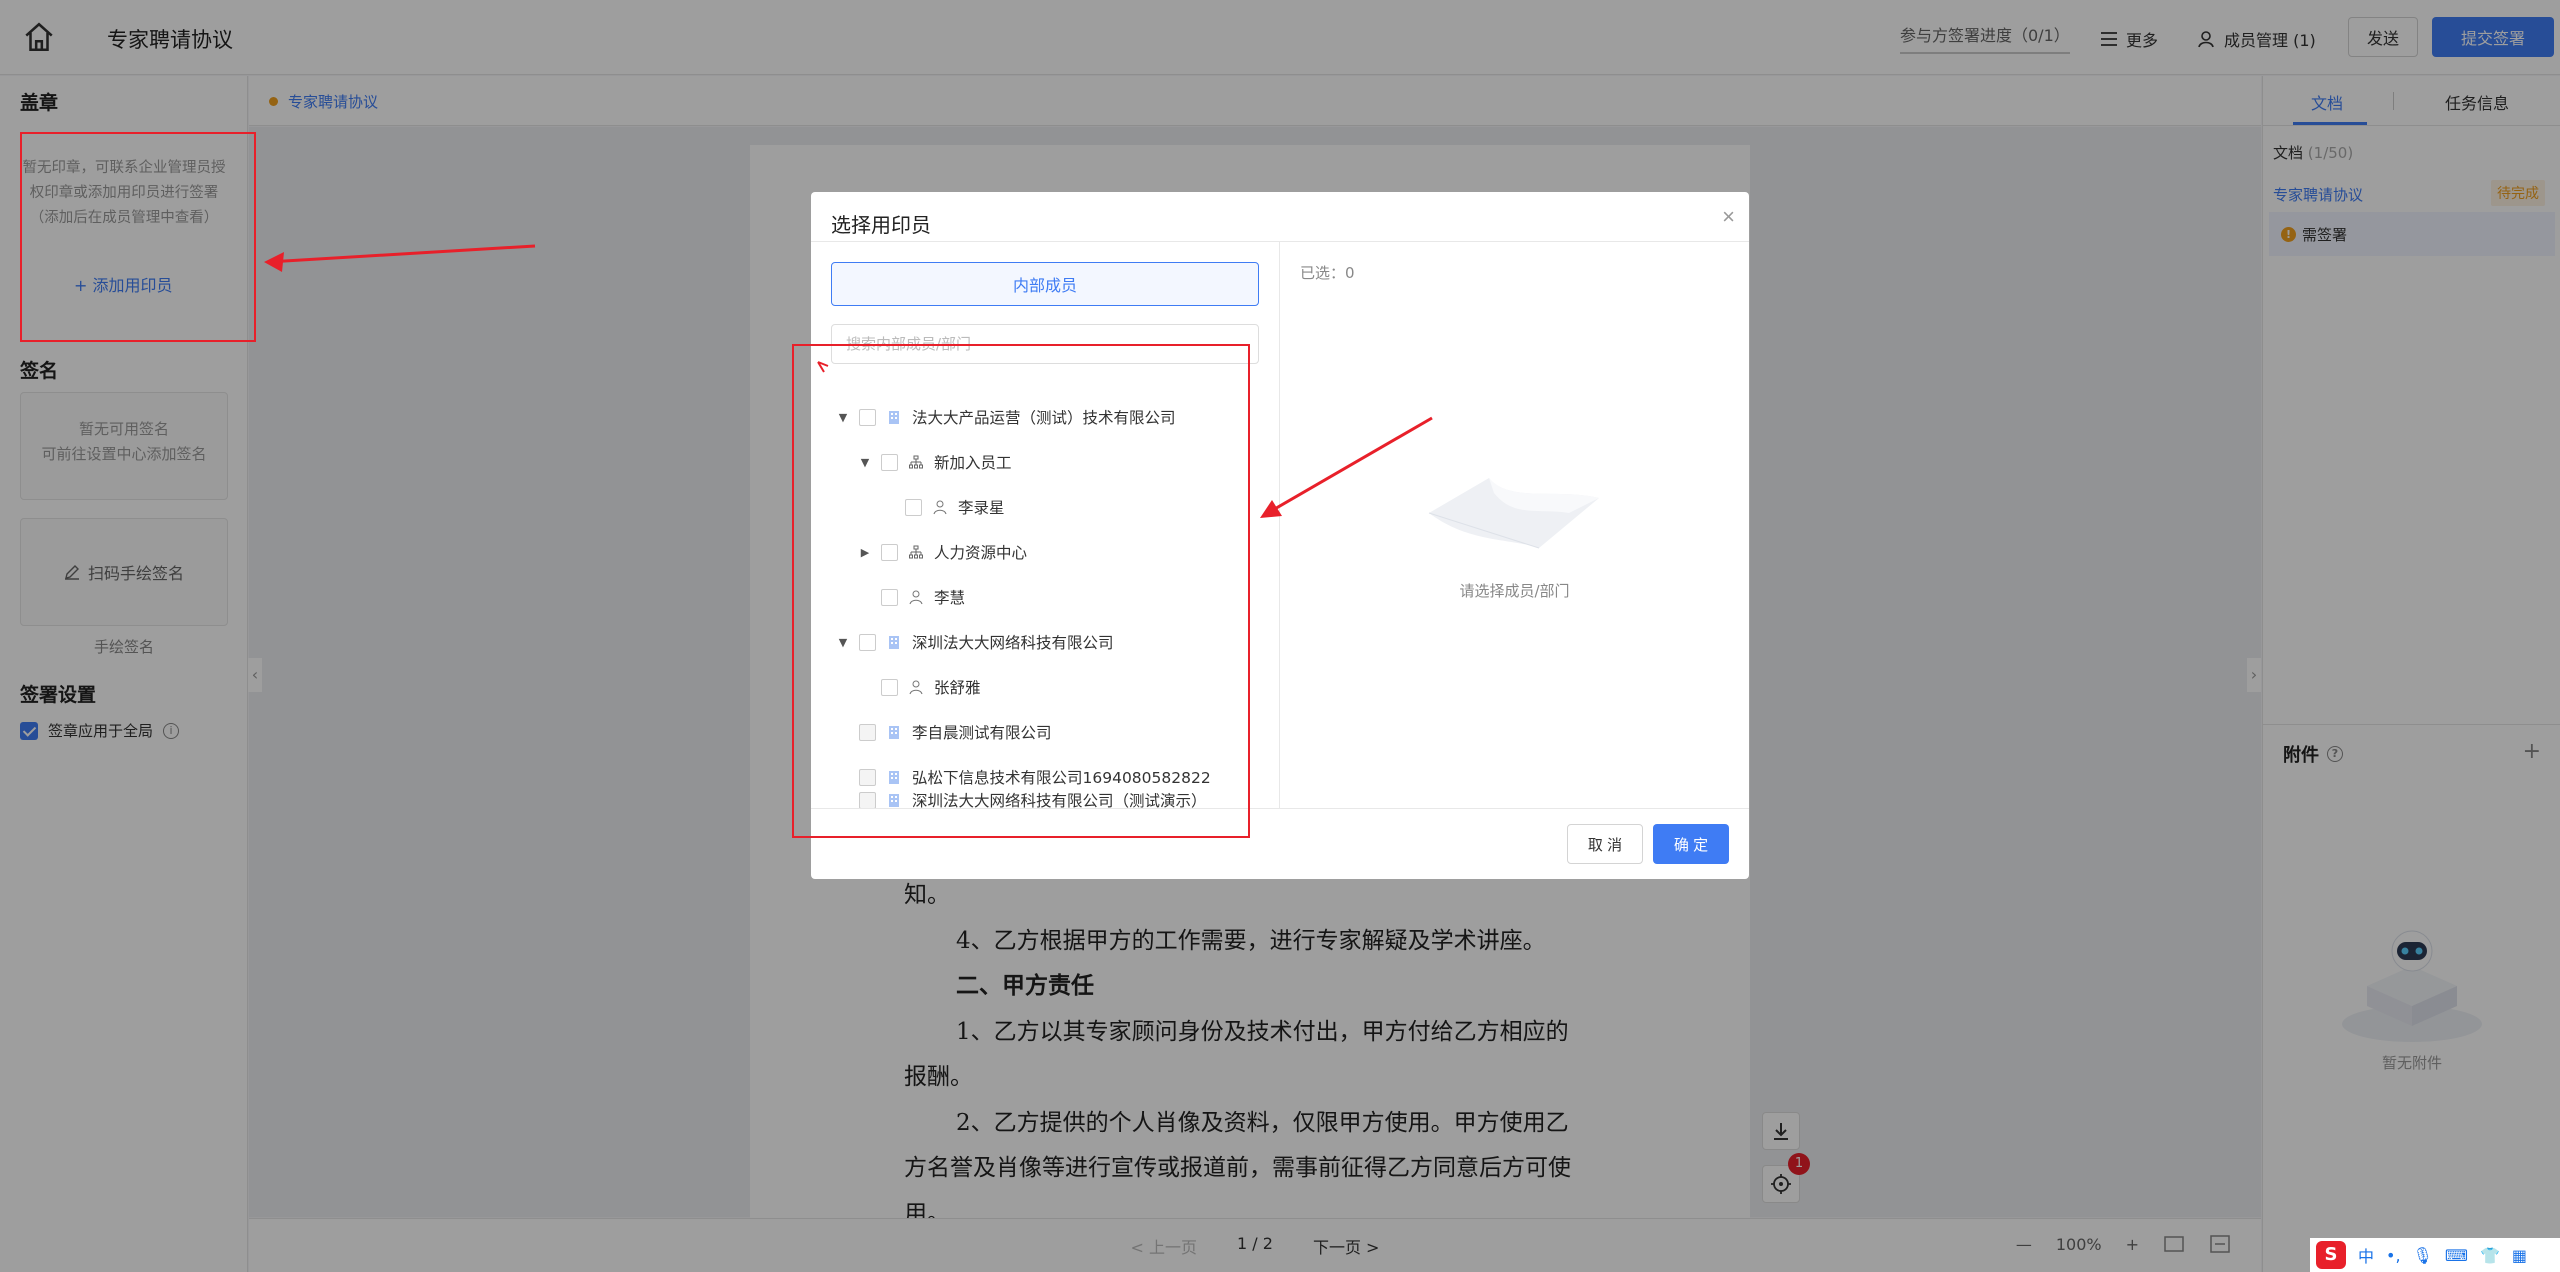  Describe the element at coordinates (1605, 844) in the screenshot. I see `cancel-button: 取 消` at that location.